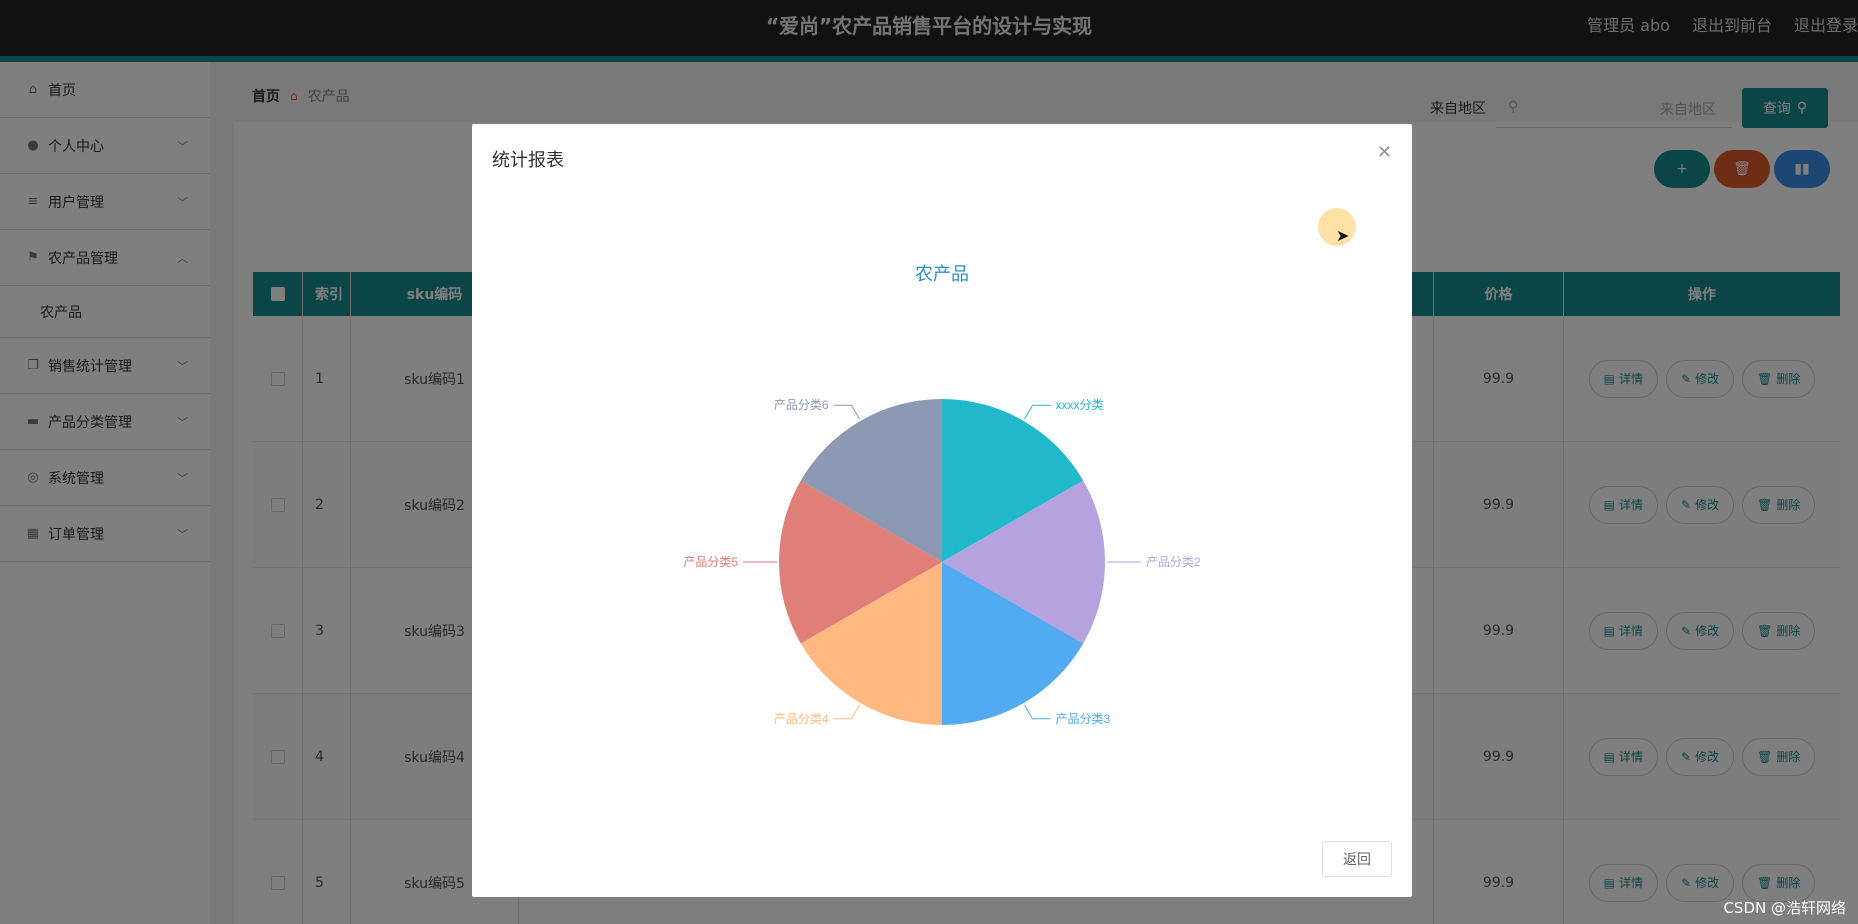 This screenshot has width=1858, height=924. I want to click on pie-label: 产品分类6, so click(801, 405).